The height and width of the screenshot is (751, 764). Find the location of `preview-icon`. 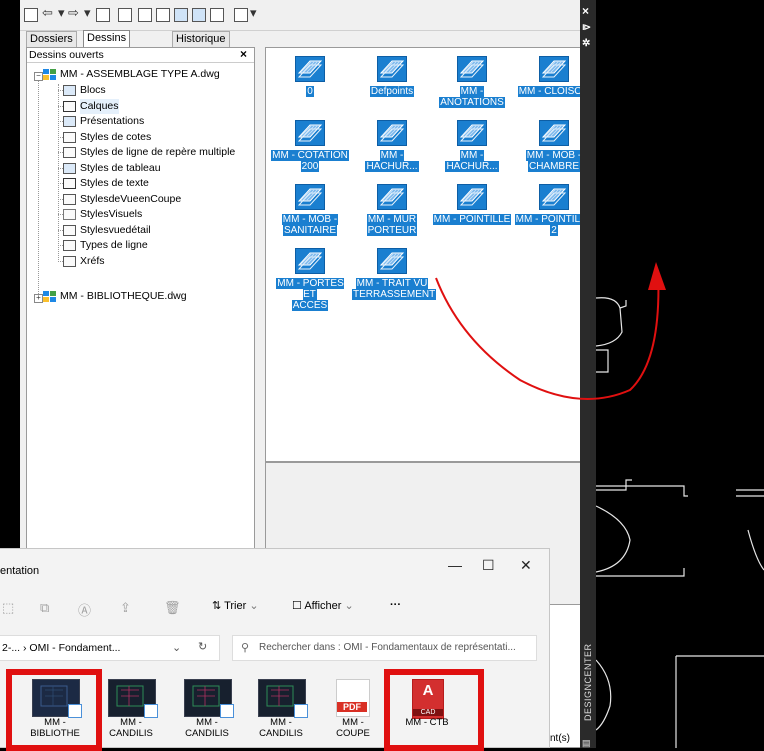

preview-icon is located at coordinates (199, 15).